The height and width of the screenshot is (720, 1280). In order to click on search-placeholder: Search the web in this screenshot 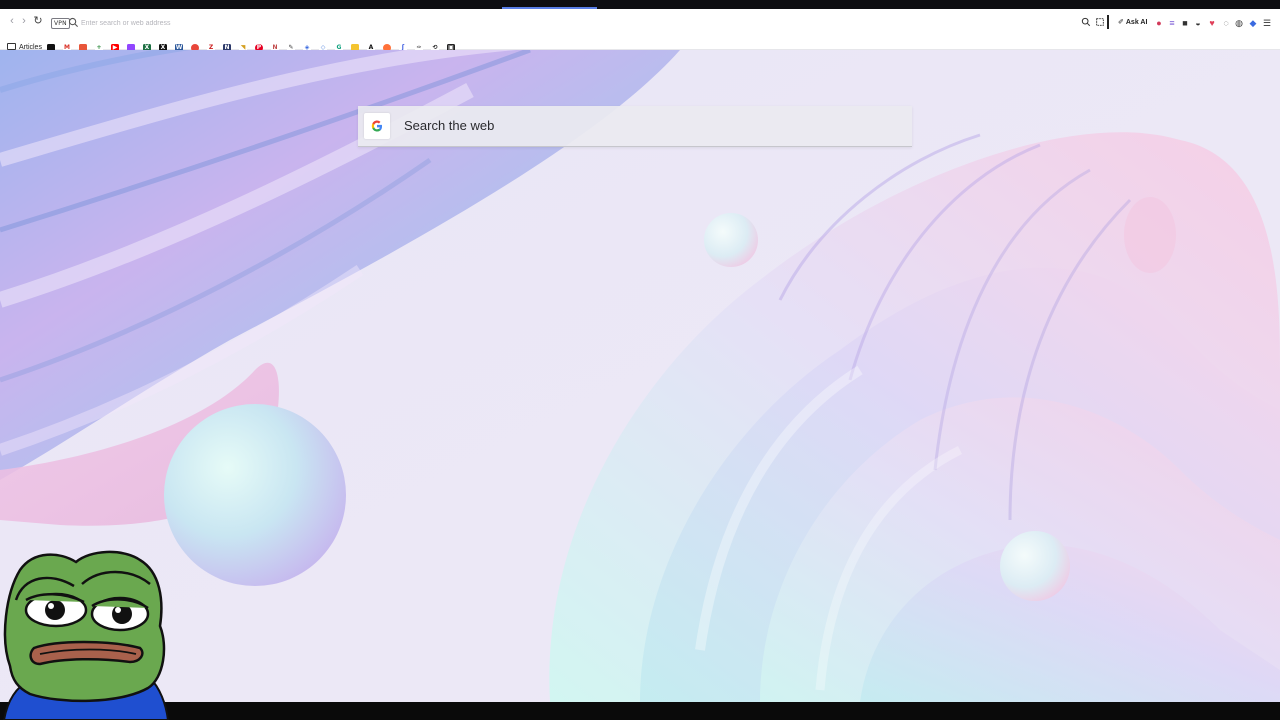, I will do `click(449, 125)`.